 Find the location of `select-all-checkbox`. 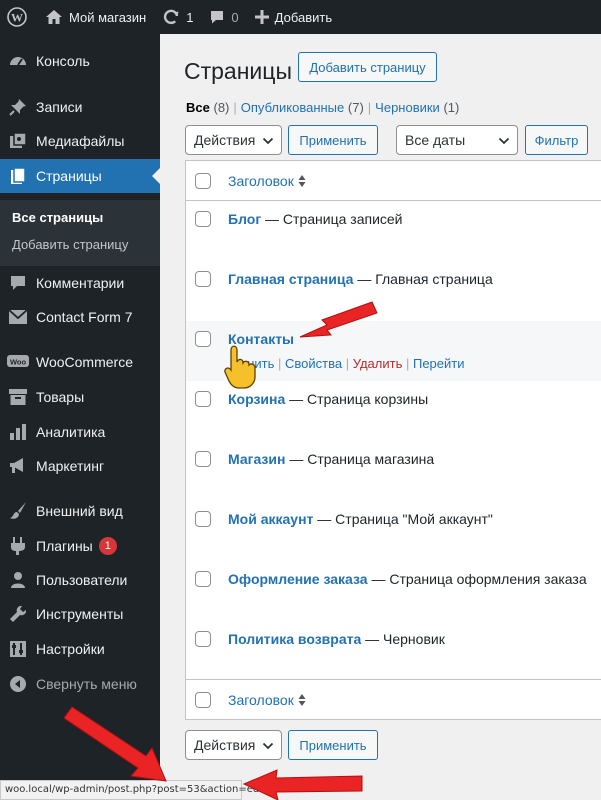

select-all-checkbox is located at coordinates (203, 181).